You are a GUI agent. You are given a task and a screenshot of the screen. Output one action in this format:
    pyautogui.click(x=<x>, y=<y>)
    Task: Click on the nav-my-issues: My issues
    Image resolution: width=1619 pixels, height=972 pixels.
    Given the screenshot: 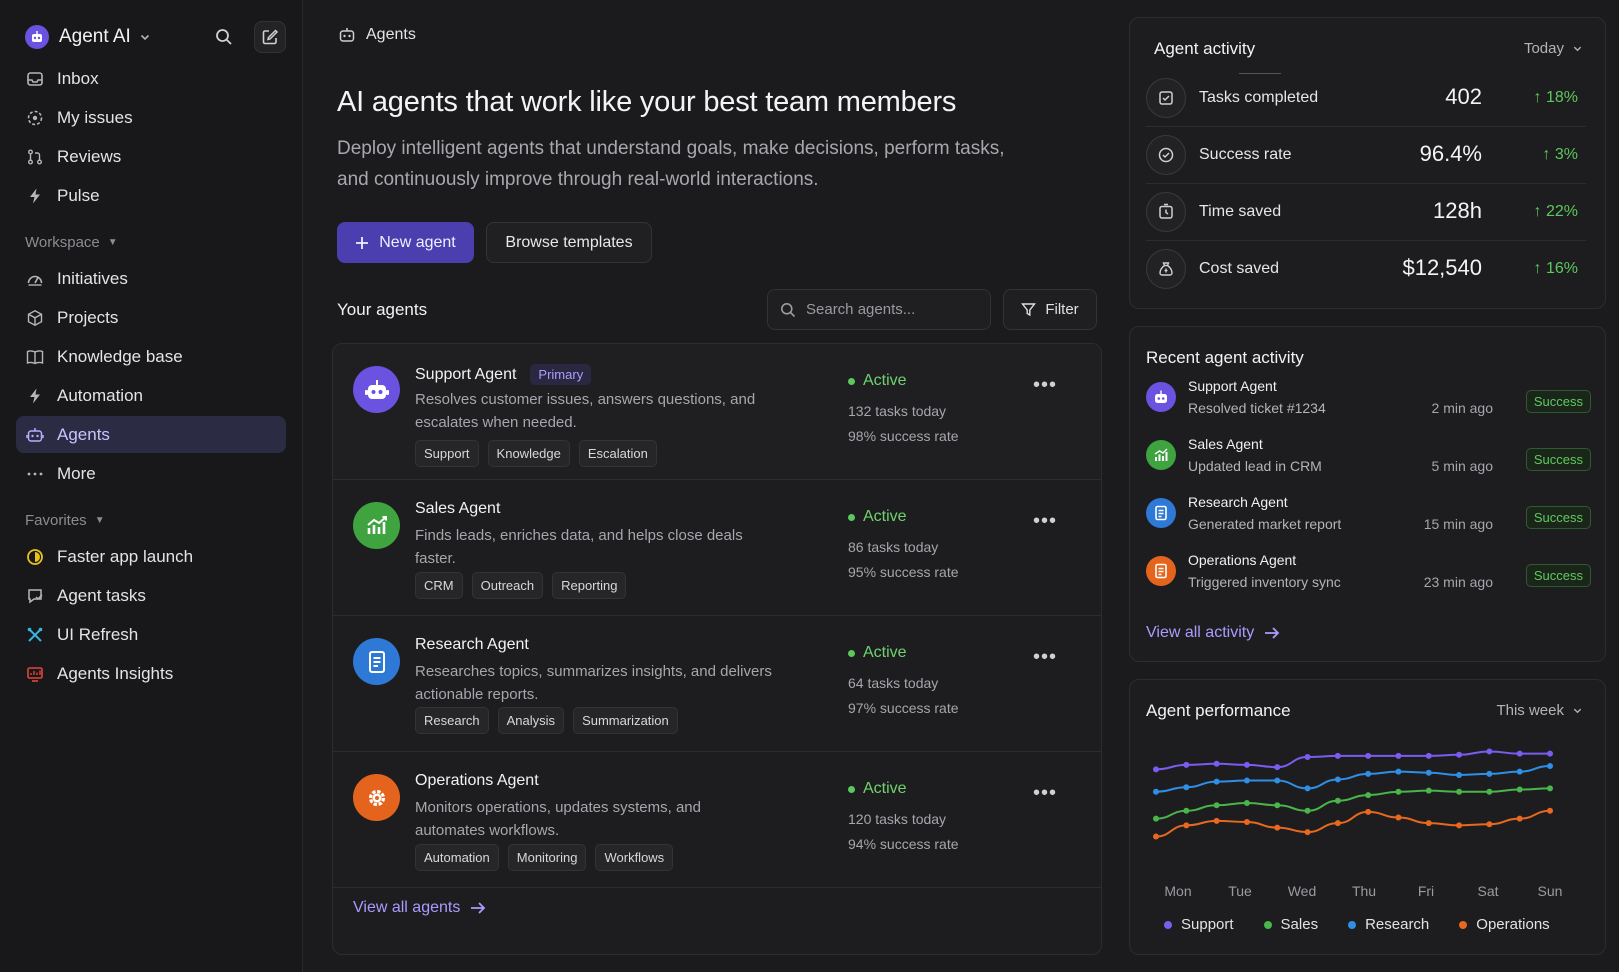 What is the action you would take?
    pyautogui.click(x=151, y=117)
    